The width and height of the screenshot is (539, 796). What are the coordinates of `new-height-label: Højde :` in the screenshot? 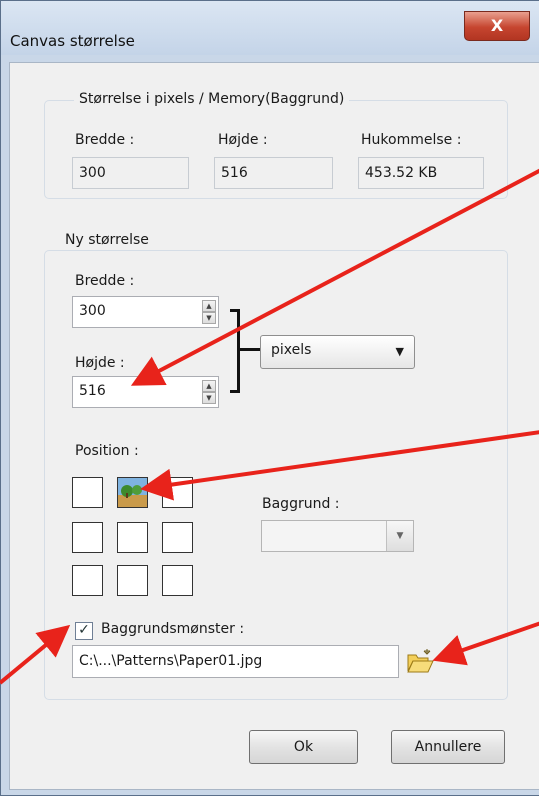 It's located at (100, 363).